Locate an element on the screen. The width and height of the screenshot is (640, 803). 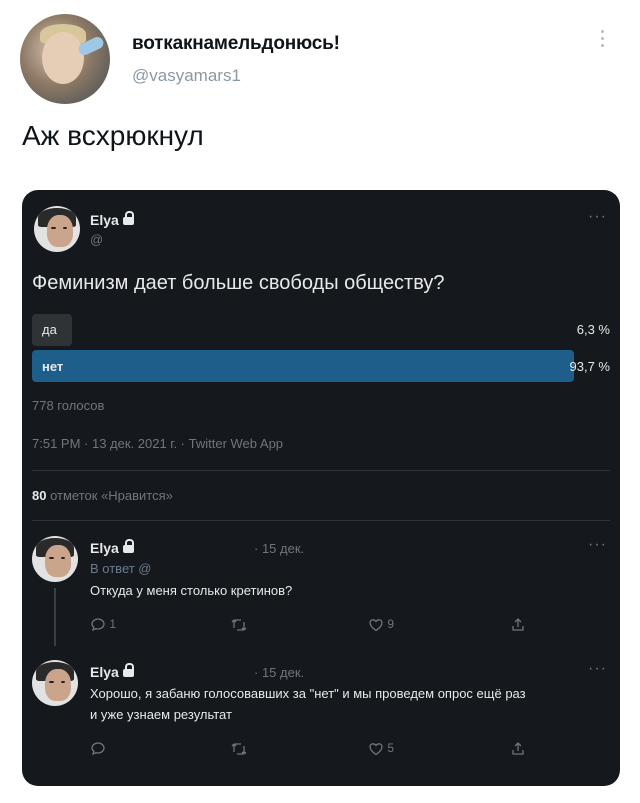
comment-count: 1 is located at coordinates (113, 624).